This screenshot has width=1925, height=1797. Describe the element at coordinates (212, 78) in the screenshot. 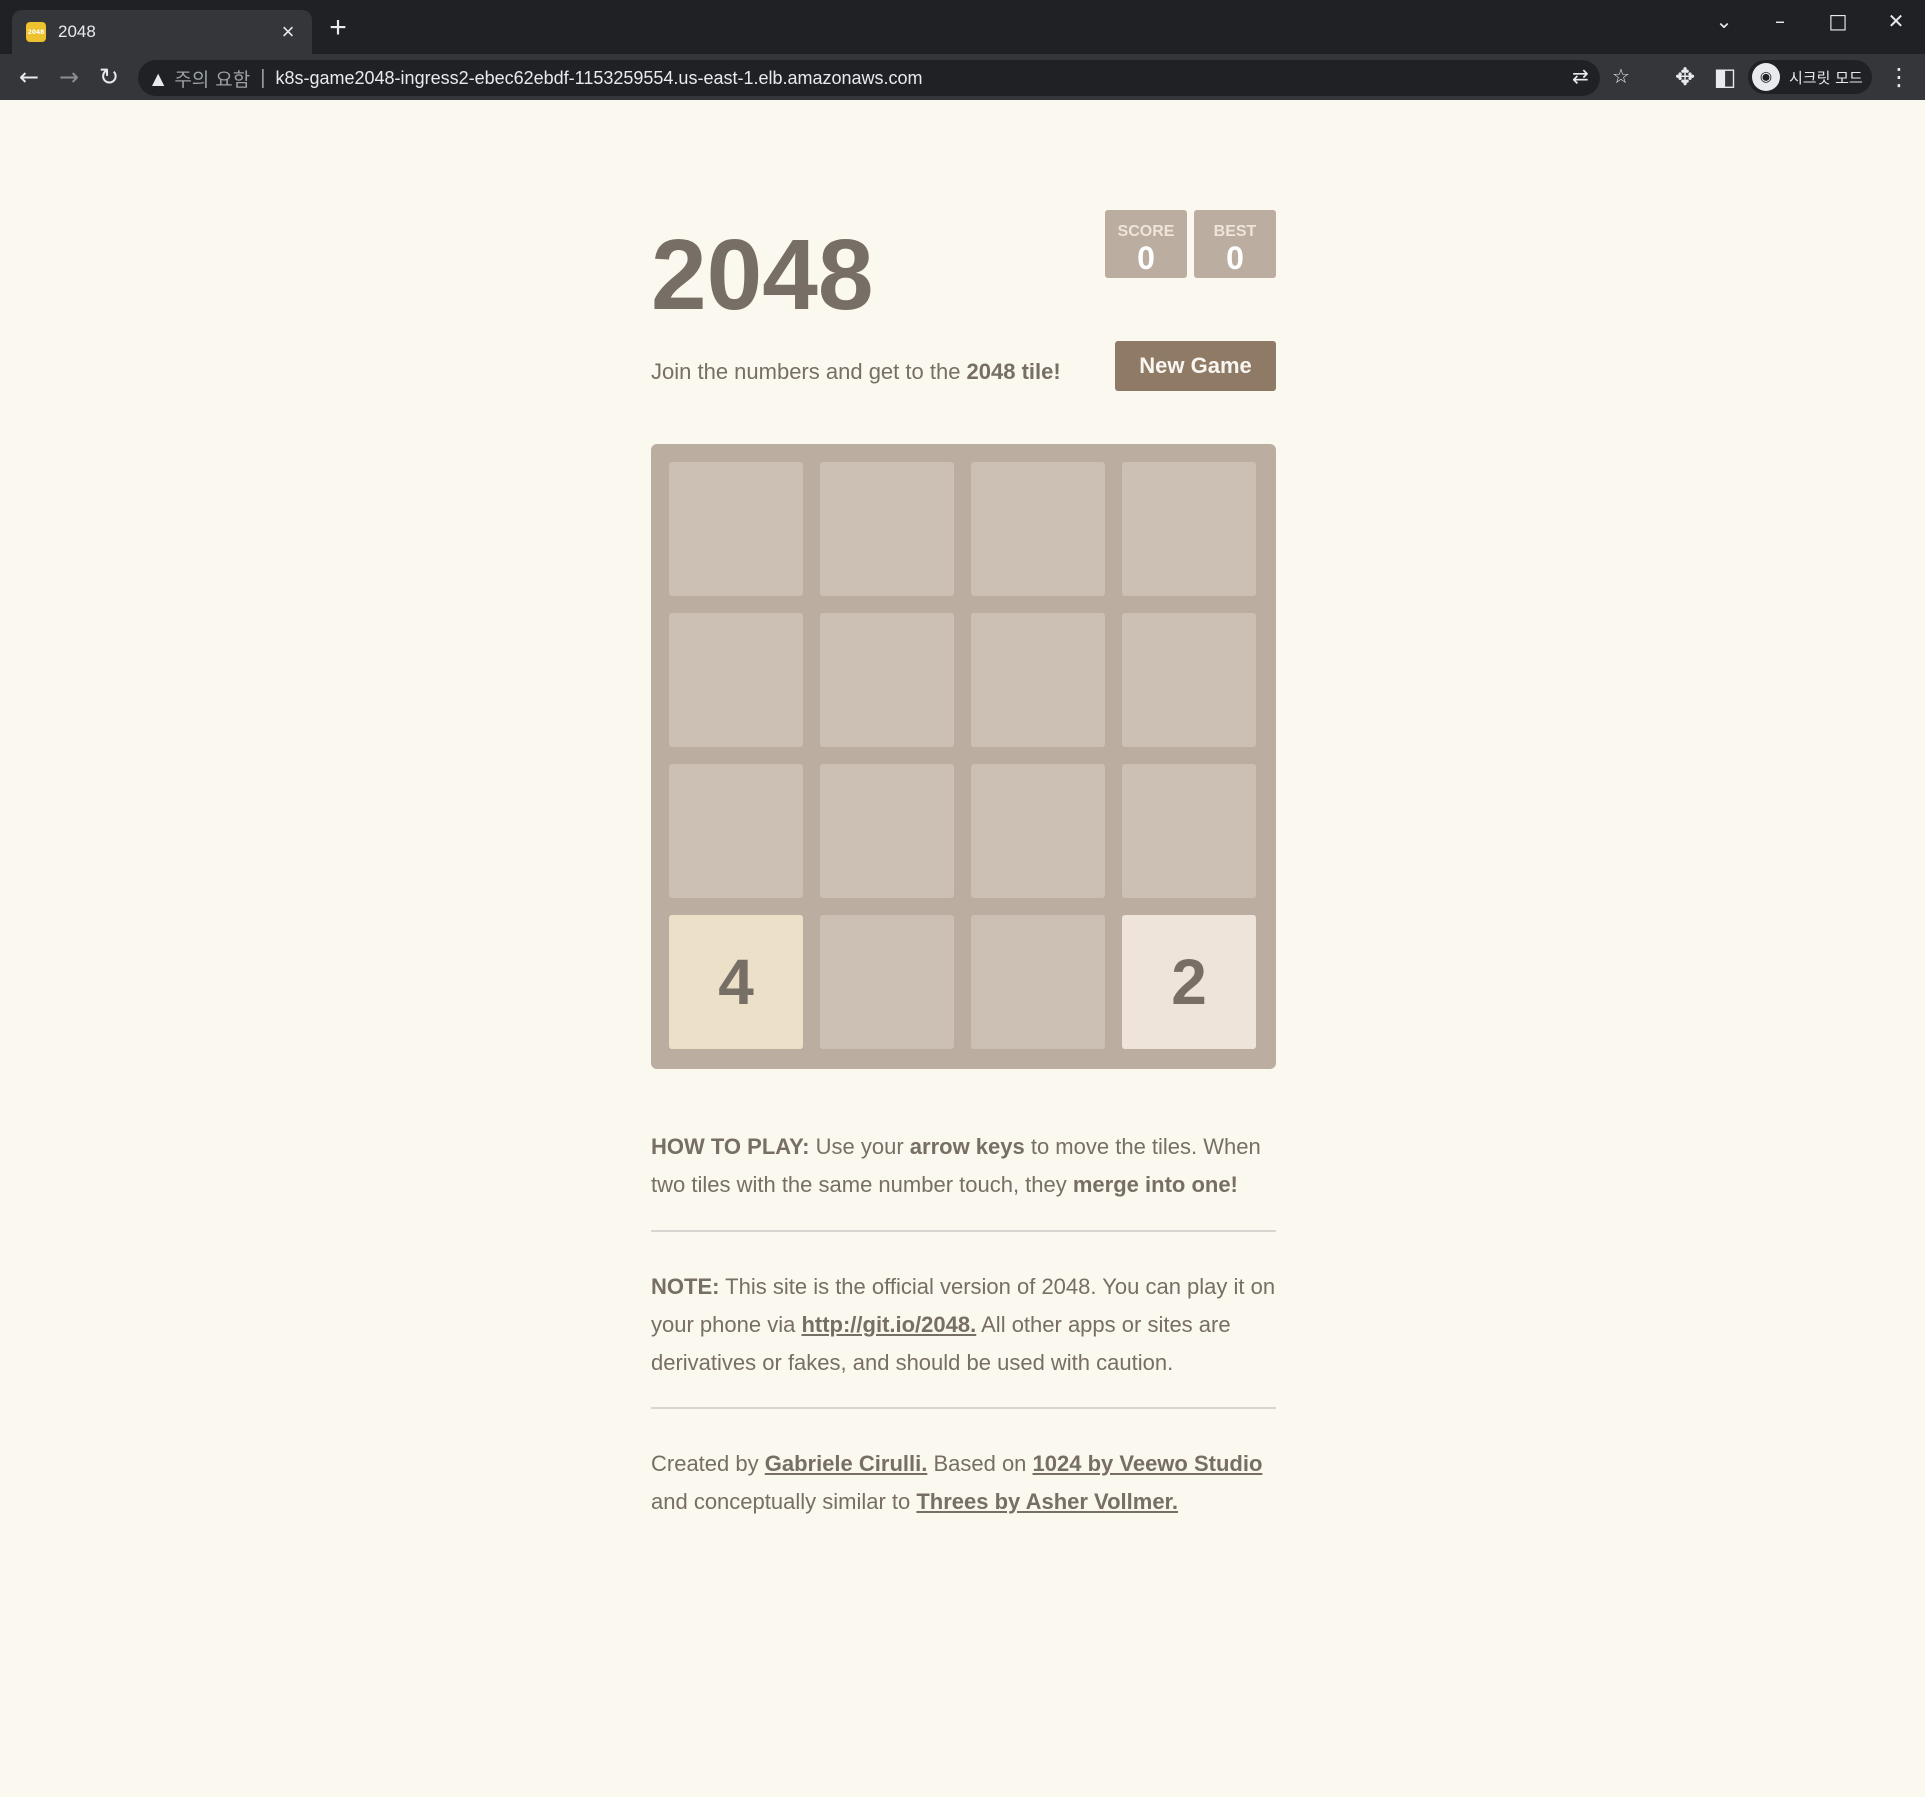

I see `security-warning-label: 주의 요함` at that location.